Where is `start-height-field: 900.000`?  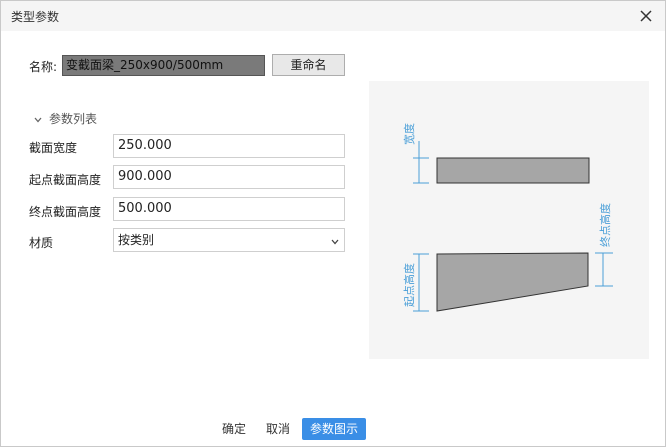
start-height-field: 900.000 is located at coordinates (229, 177).